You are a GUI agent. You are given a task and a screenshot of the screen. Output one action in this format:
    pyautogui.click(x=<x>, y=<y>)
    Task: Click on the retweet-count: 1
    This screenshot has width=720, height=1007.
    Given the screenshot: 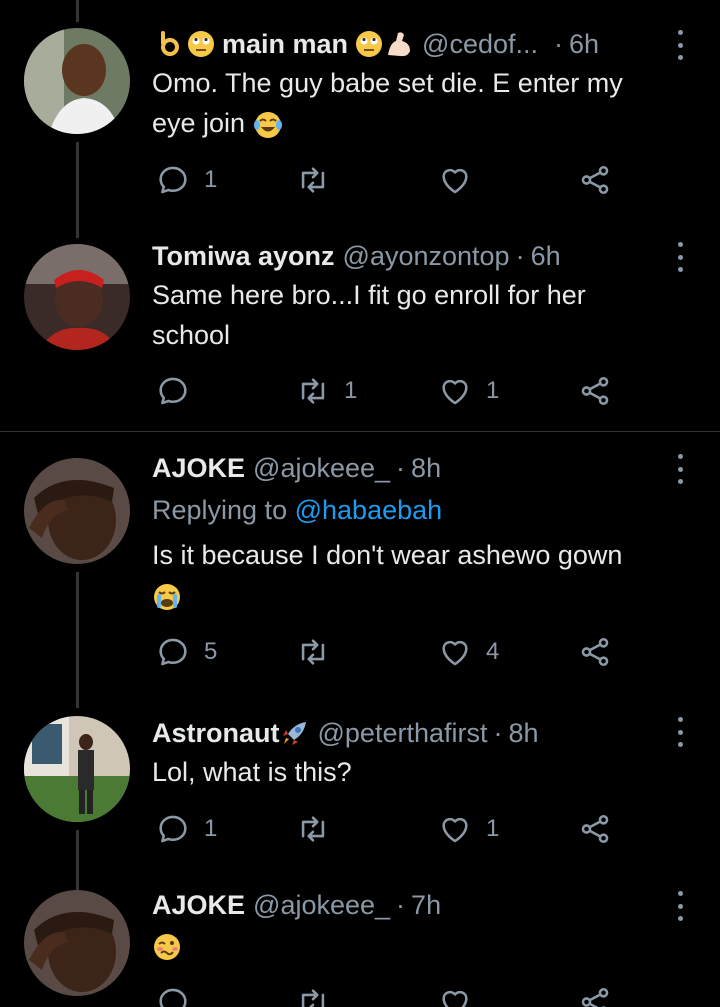 What is the action you would take?
    pyautogui.click(x=351, y=390)
    